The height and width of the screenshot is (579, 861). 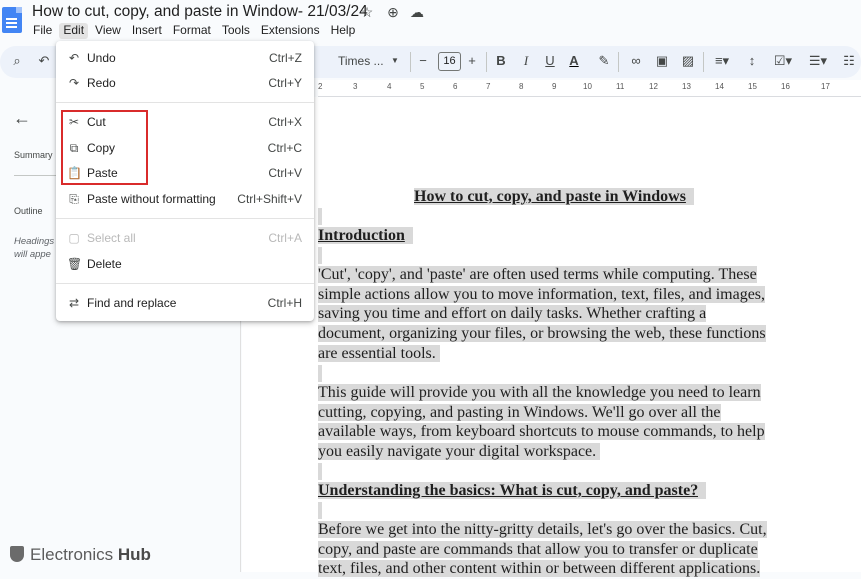 I want to click on menu-item-paste-without-formatting: ⎘ Paste without formatting Ctrl+Shift+V, so click(x=185, y=199).